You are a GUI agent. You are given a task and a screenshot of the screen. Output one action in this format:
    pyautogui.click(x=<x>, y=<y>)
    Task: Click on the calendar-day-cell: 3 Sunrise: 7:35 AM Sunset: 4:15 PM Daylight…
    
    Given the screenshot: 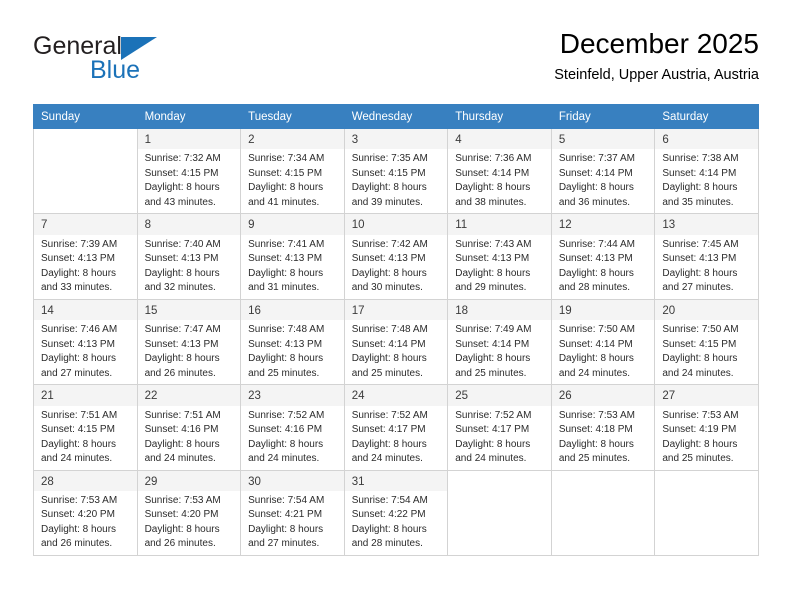 What is the action you would take?
    pyautogui.click(x=396, y=171)
    